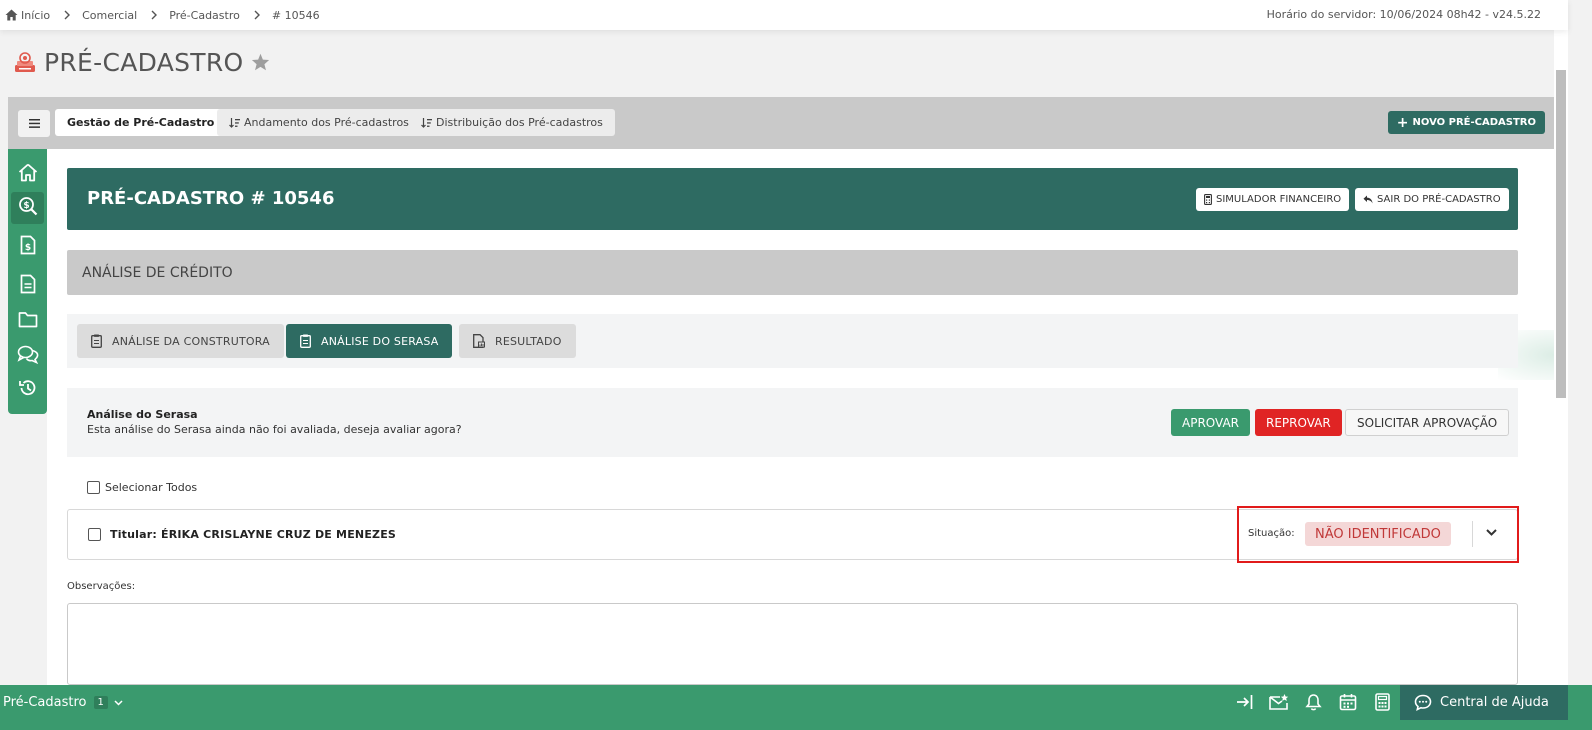  What do you see at coordinates (1494, 702) in the screenshot?
I see `help-center-label: Central de Ajuda` at bounding box center [1494, 702].